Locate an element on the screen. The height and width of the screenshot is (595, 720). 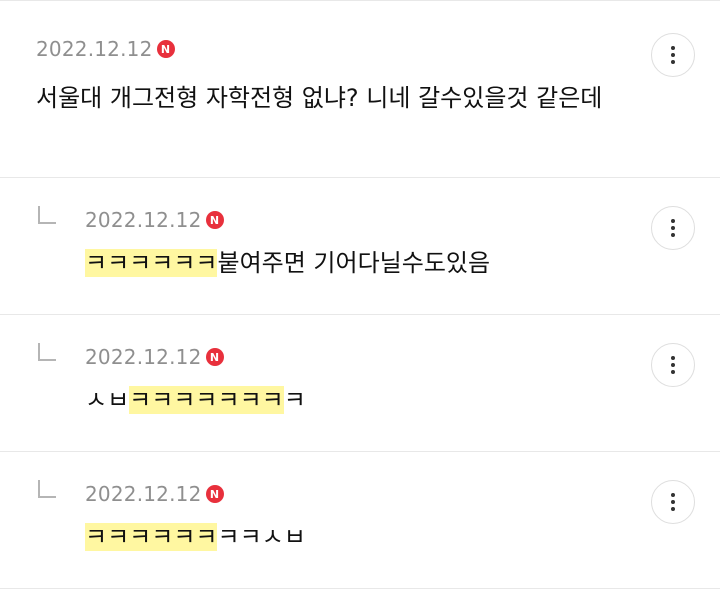
reply-text: ㅋㅋㅋㅋㅋㅋ붙여주면 기어다닐수도있음 is located at coordinates (287, 263).